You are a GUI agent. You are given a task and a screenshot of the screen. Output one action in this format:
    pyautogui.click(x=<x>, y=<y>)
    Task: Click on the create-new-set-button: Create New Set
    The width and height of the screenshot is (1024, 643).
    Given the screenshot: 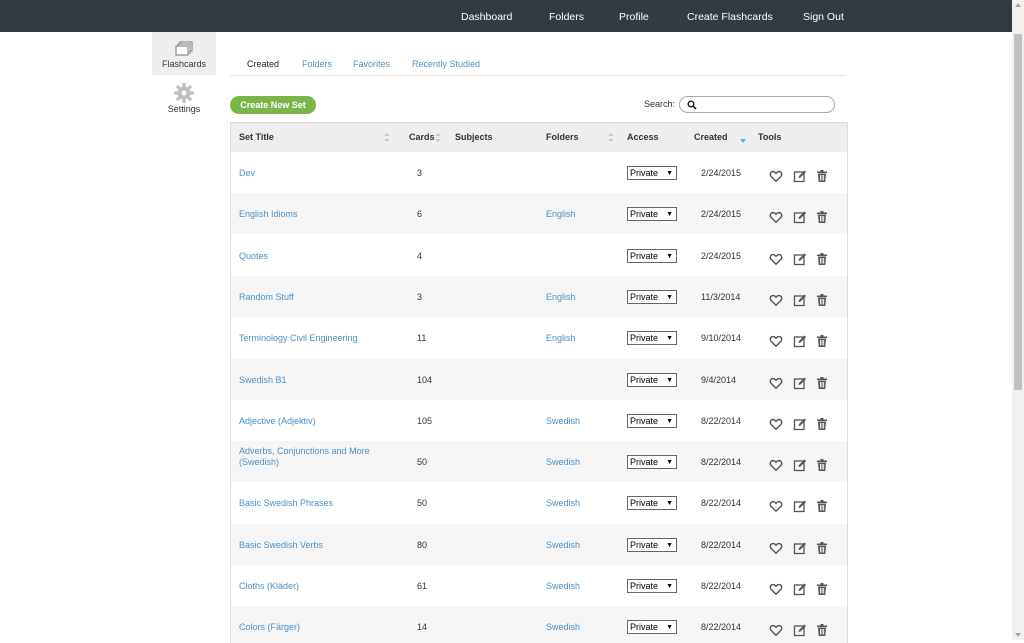 What is the action you would take?
    pyautogui.click(x=273, y=105)
    